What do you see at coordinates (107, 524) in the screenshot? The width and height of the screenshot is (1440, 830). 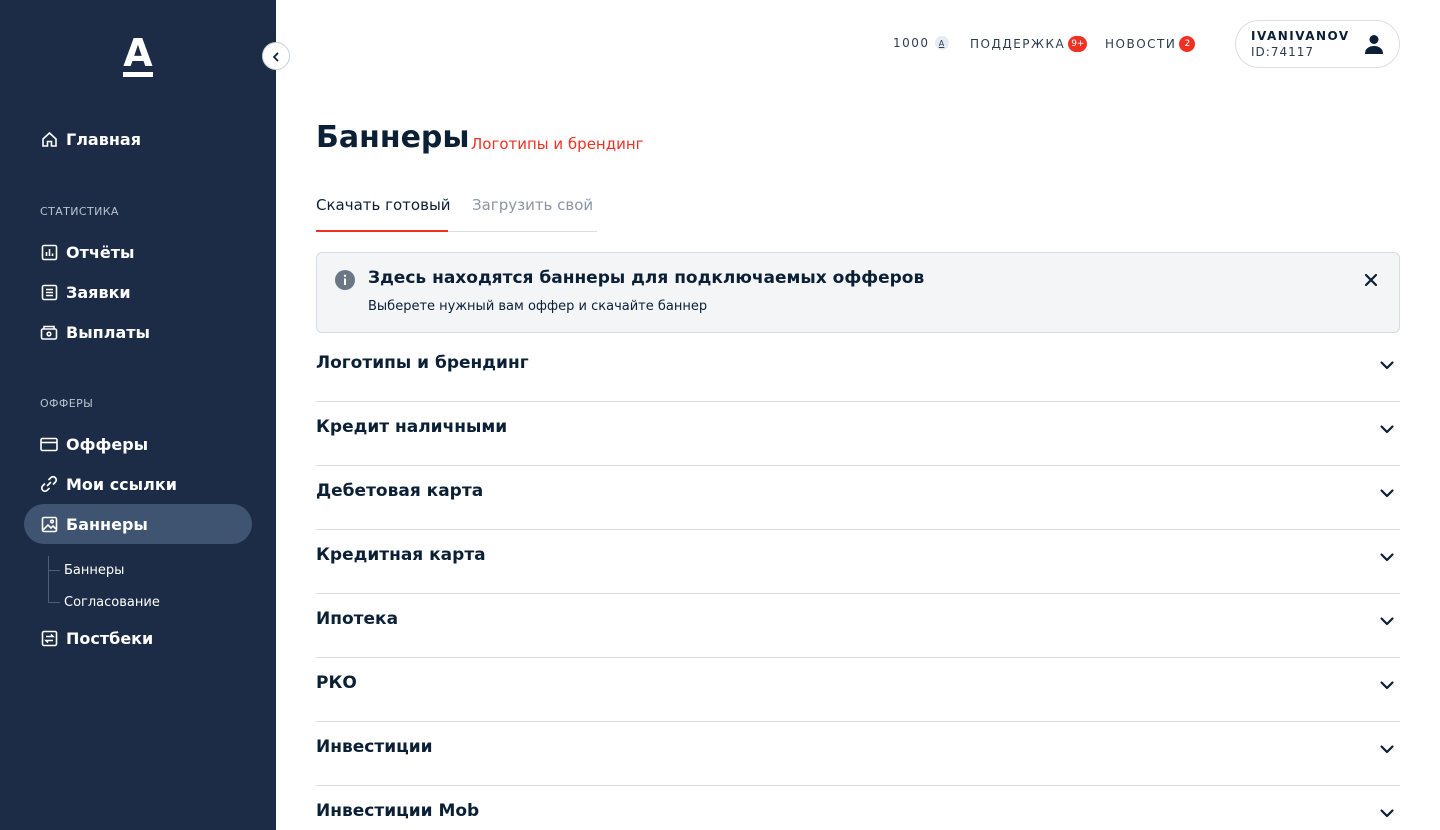 I see `sidebar-item-label: Баннеры` at bounding box center [107, 524].